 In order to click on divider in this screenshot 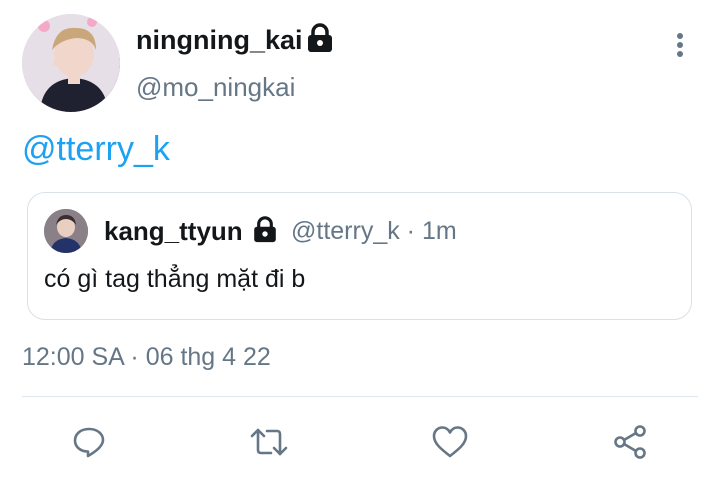, I will do `click(360, 396)`.